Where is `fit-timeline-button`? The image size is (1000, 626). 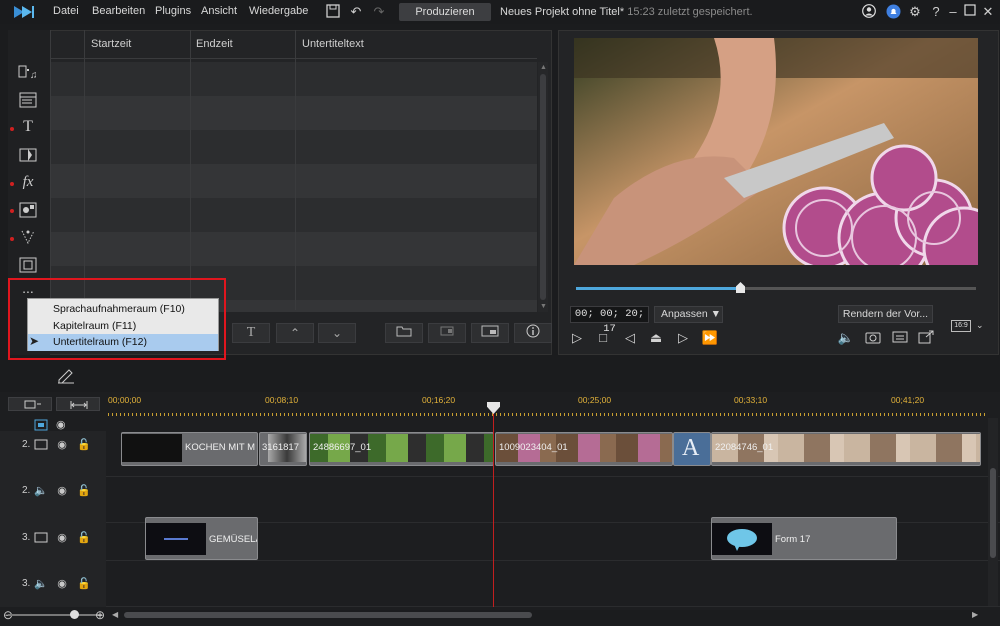
fit-timeline-button is located at coordinates (78, 404).